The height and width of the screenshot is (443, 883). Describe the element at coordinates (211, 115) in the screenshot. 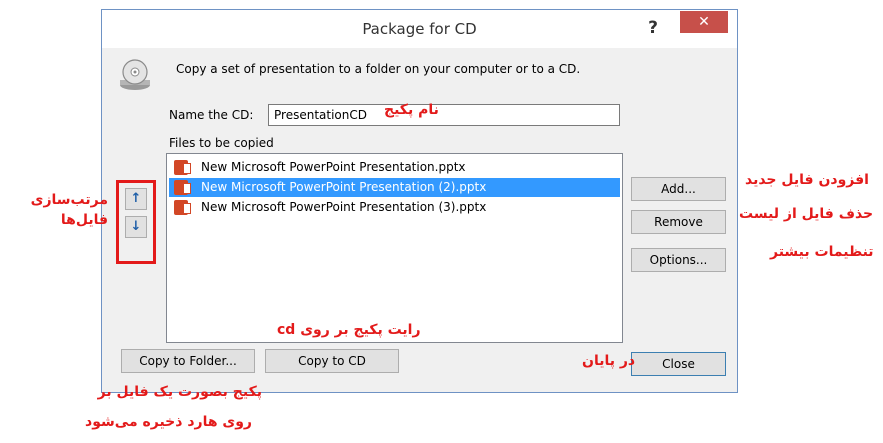

I see `name-the-cd-label: Name the CD:` at that location.